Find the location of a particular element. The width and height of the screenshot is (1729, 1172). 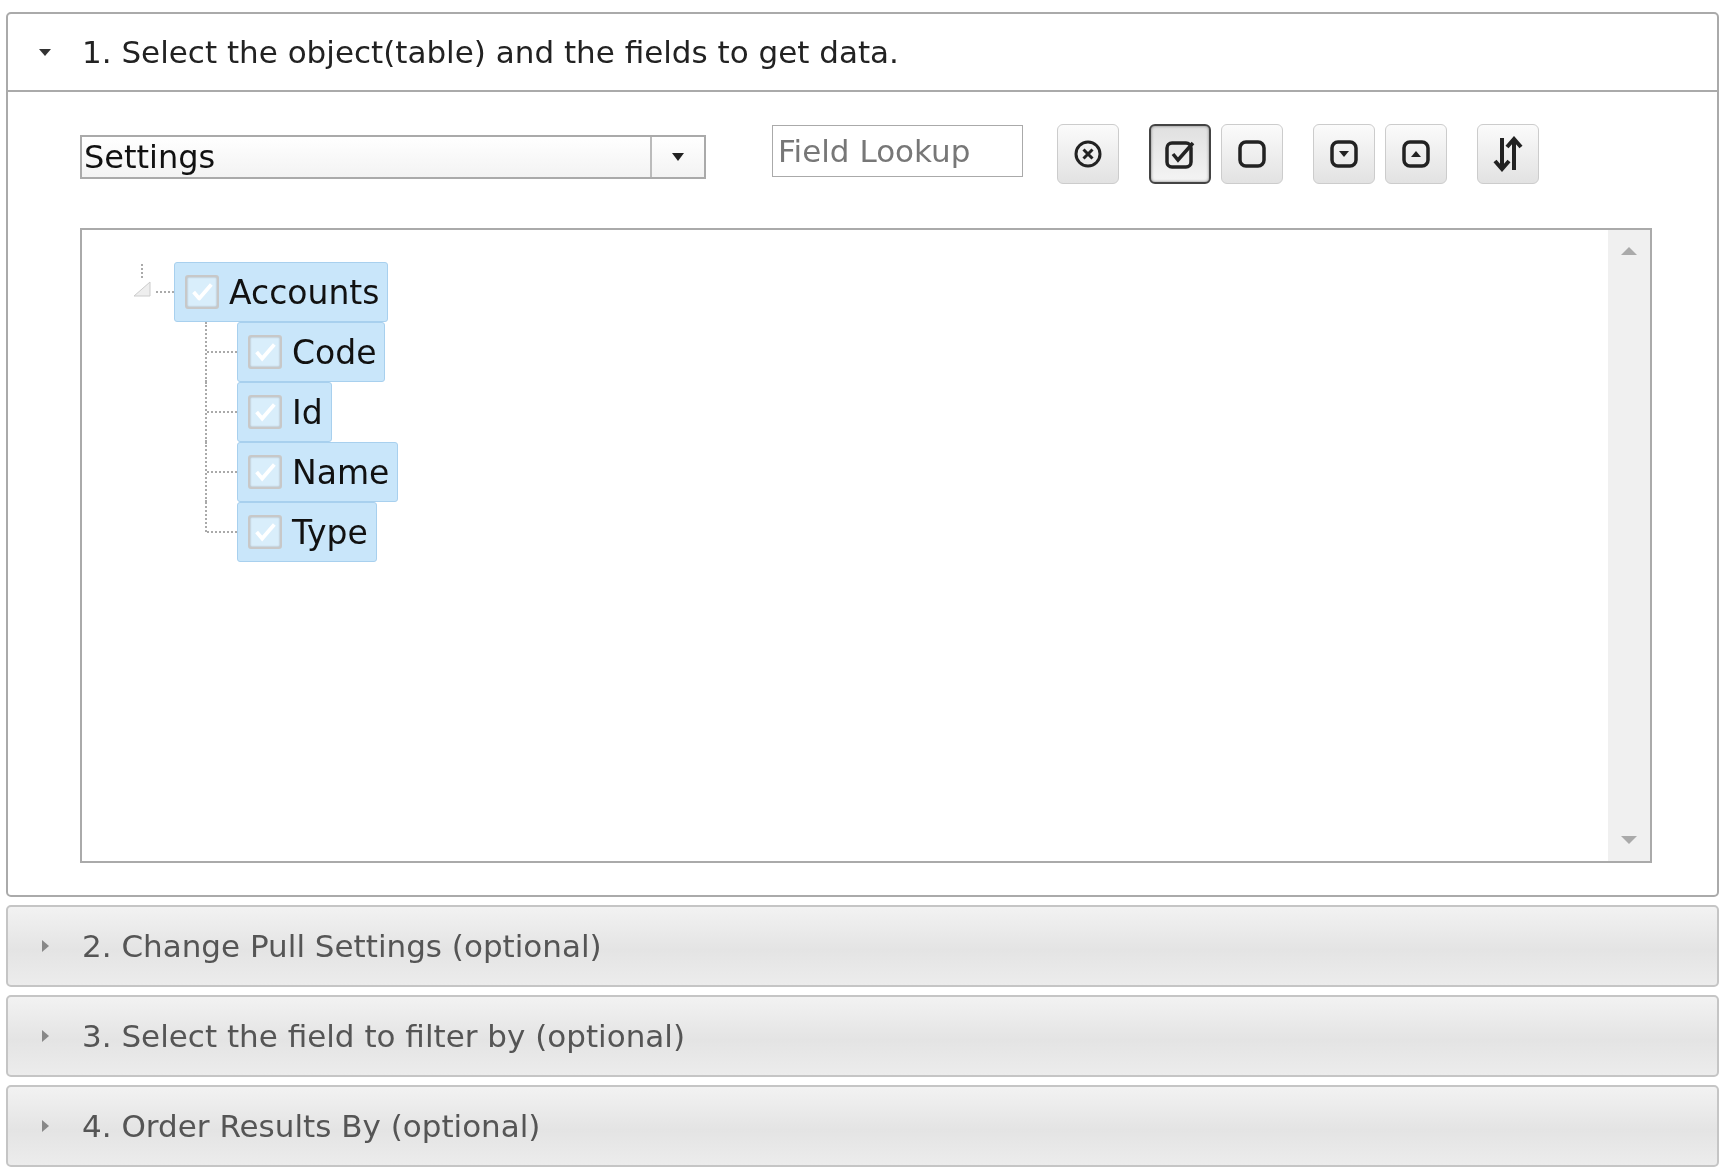

tree-node: Type is located at coordinates (307, 532).